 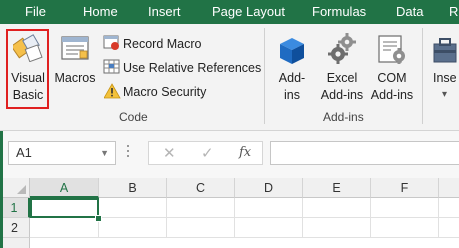 I want to click on toolbox-icon, so click(x=445, y=50).